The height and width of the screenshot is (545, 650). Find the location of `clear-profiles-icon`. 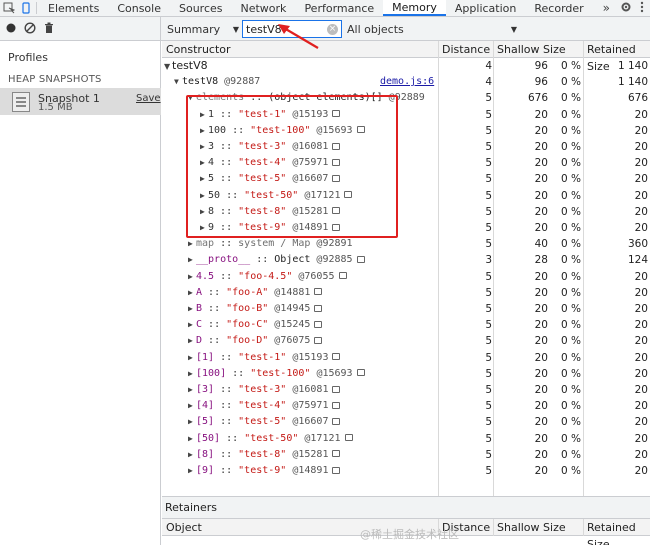

clear-profiles-icon is located at coordinates (30, 29).